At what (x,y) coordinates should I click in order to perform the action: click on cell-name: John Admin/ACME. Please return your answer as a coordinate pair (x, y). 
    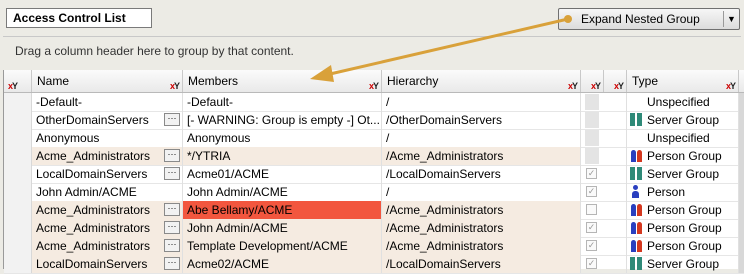
    Looking at the image, I should click on (107, 192).